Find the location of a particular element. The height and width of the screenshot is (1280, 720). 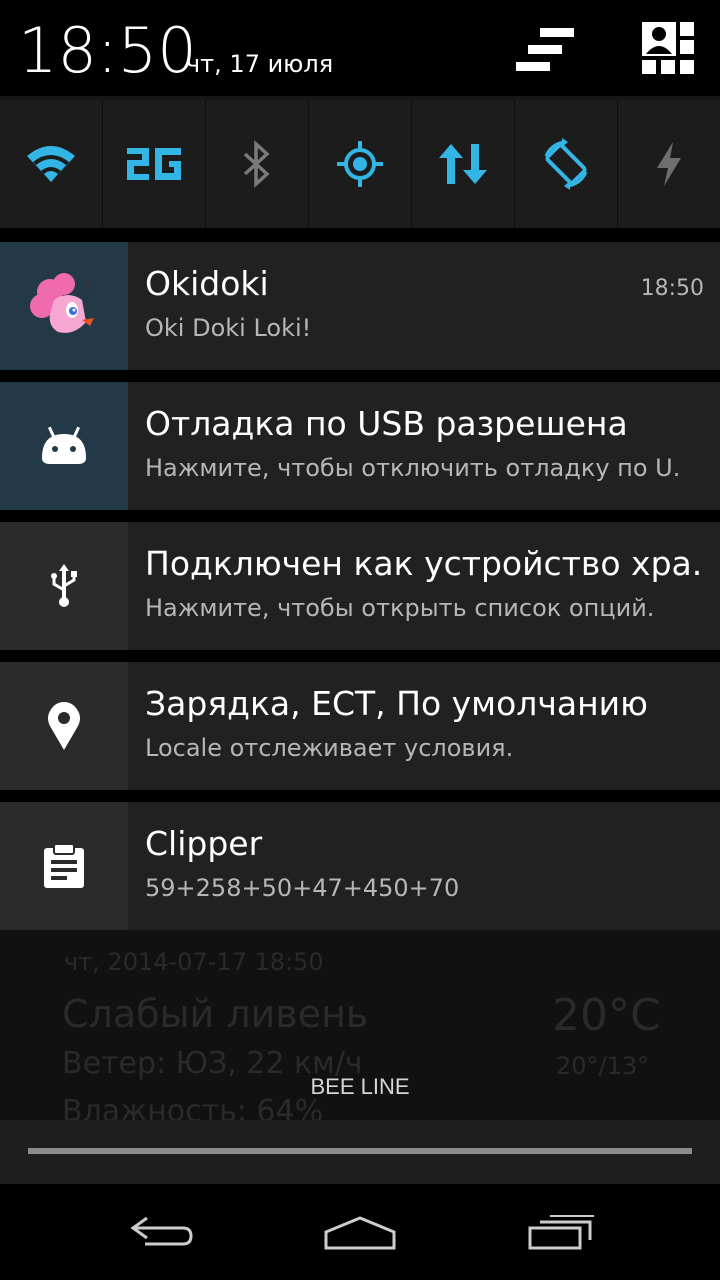

notification-okidoki: Okidoki Oki Doki Loki! 18:50 is located at coordinates (360, 306).